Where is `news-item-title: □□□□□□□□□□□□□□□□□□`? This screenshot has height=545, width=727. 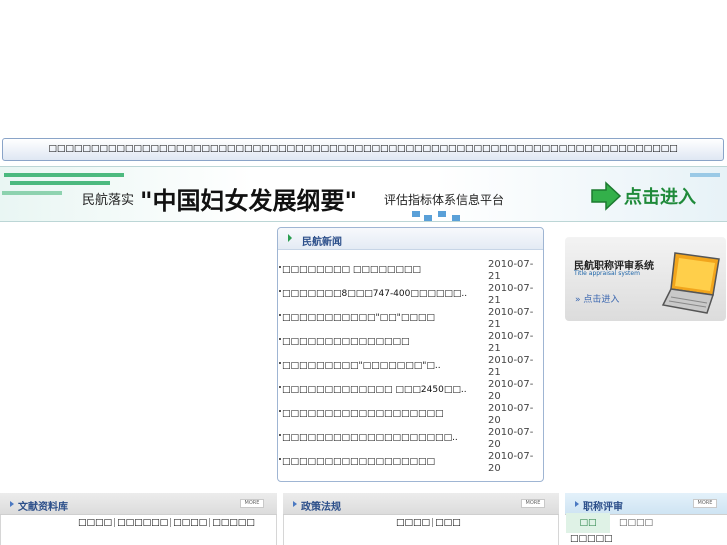
news-item-title: □□□□□□□□□□□□□□□□□□ is located at coordinates (358, 462).